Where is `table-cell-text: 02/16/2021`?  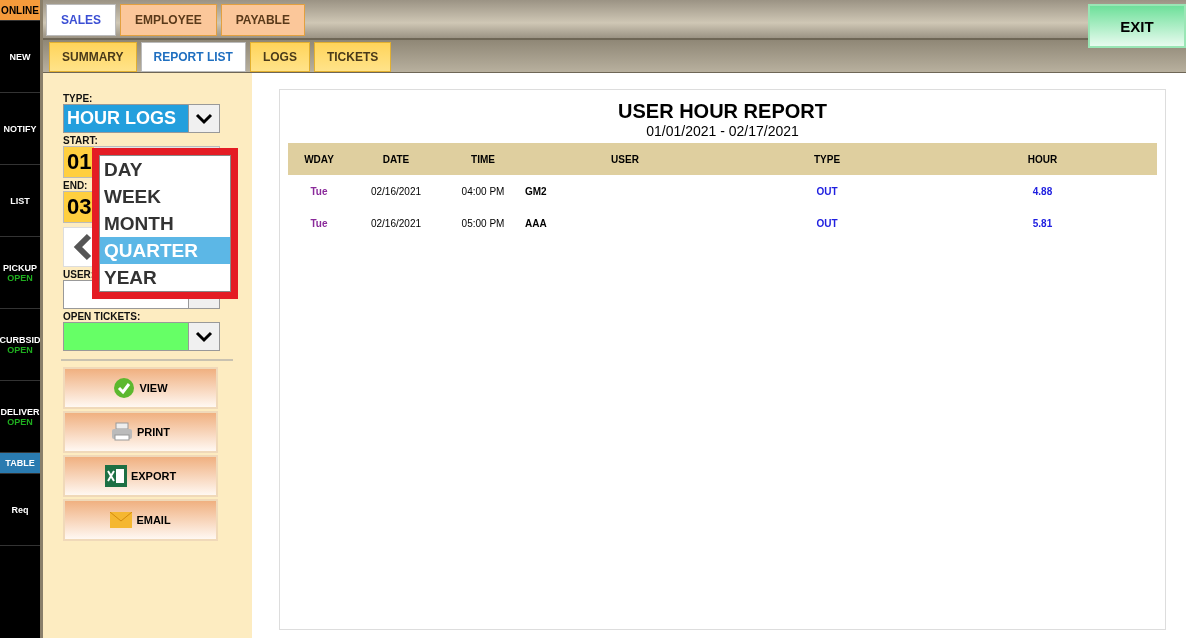 table-cell-text: 02/16/2021 is located at coordinates (396, 223).